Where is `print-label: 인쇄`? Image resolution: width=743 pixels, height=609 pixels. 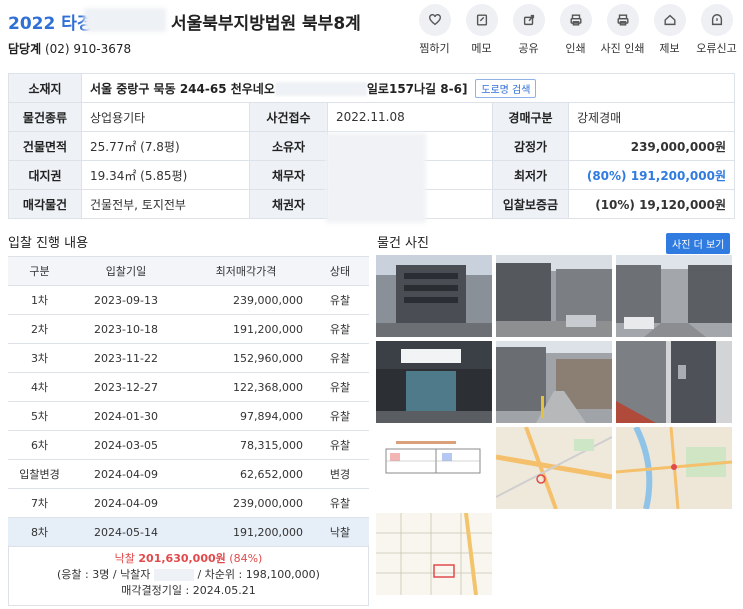
print-label: 인쇄 is located at coordinates (575, 48).